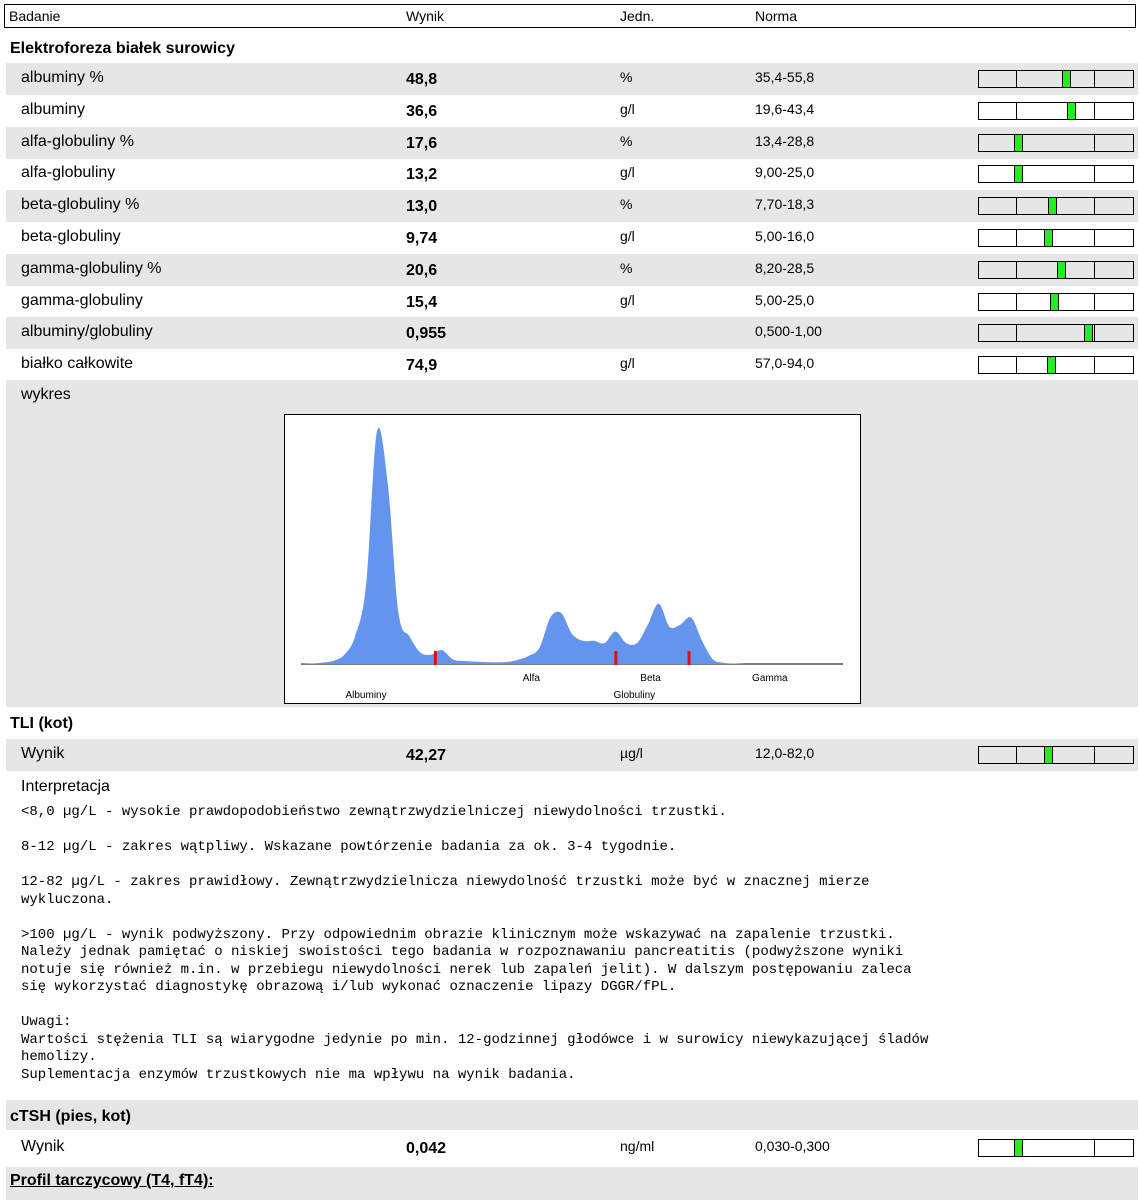  What do you see at coordinates (65, 786) in the screenshot?
I see `interpretation-label: Interpretacja` at bounding box center [65, 786].